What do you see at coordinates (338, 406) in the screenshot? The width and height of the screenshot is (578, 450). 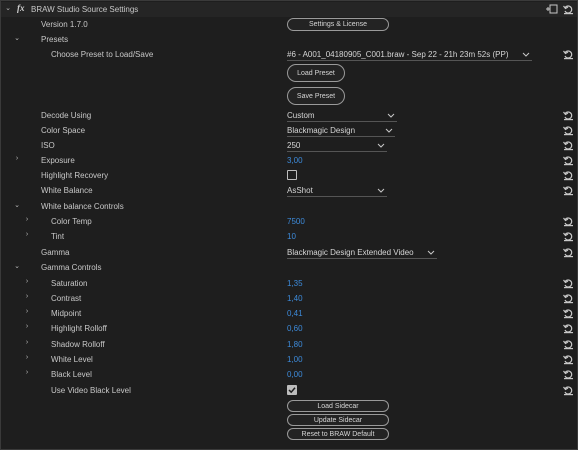 I see `load-sidecar-button: Load Sidecar` at bounding box center [338, 406].